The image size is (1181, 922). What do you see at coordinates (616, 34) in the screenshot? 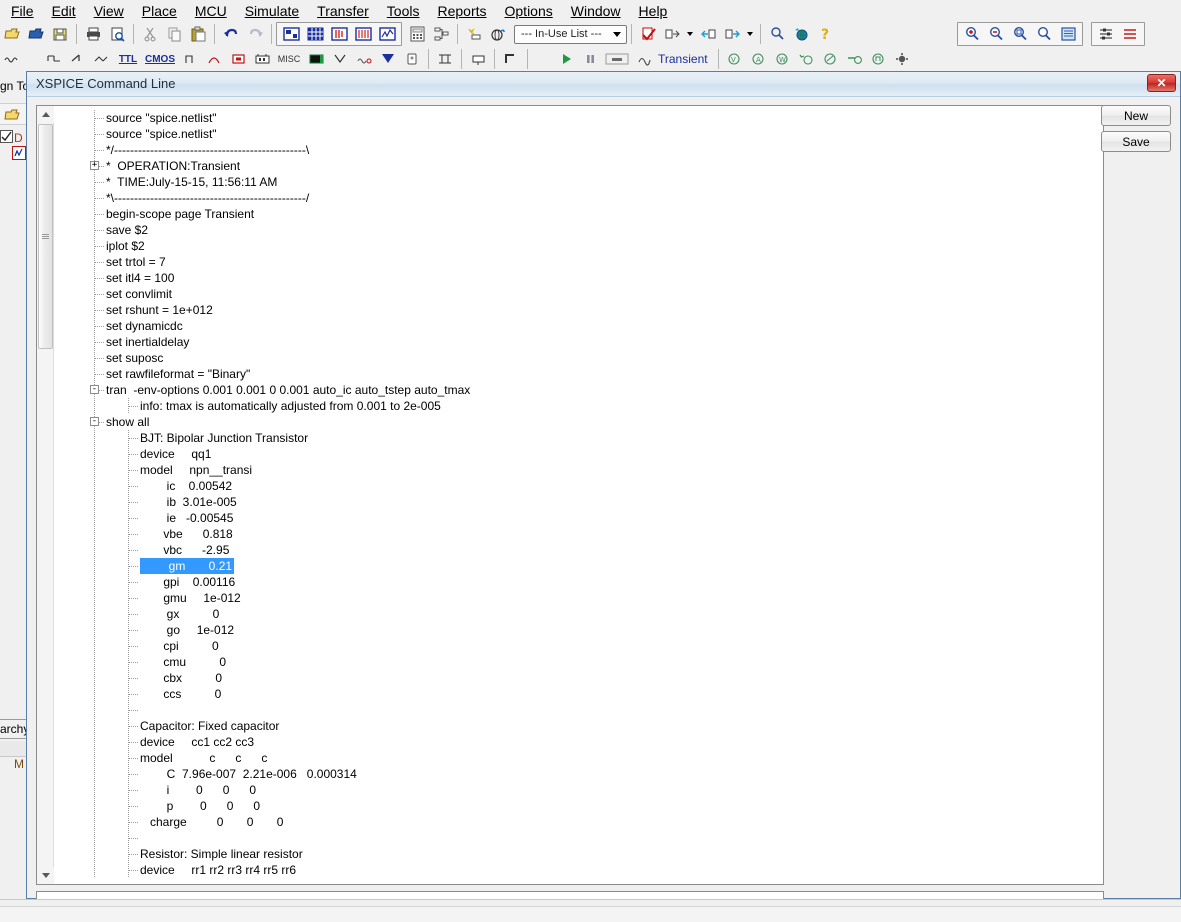
I see `chevron-down-icon` at bounding box center [616, 34].